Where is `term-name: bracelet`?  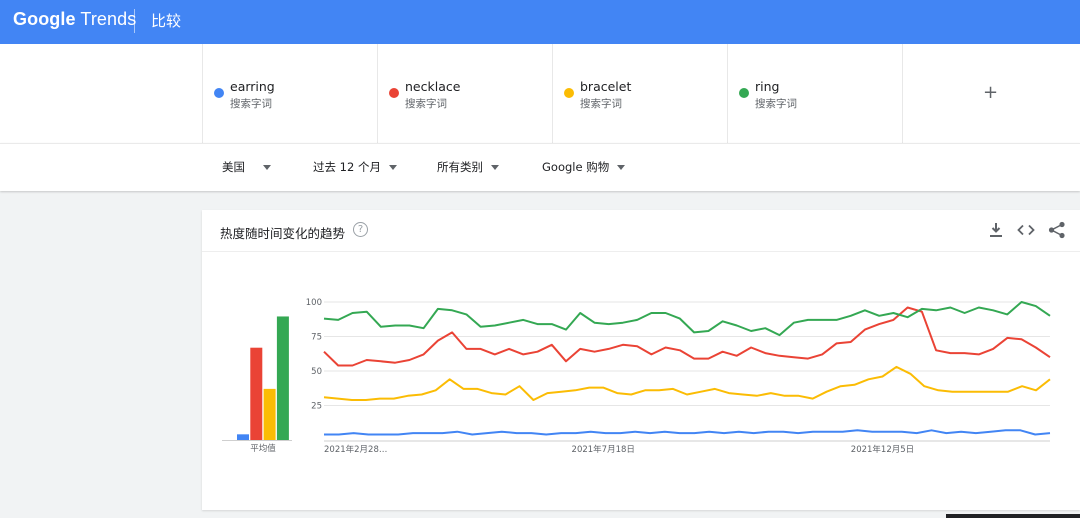
term-name: bracelet is located at coordinates (606, 86).